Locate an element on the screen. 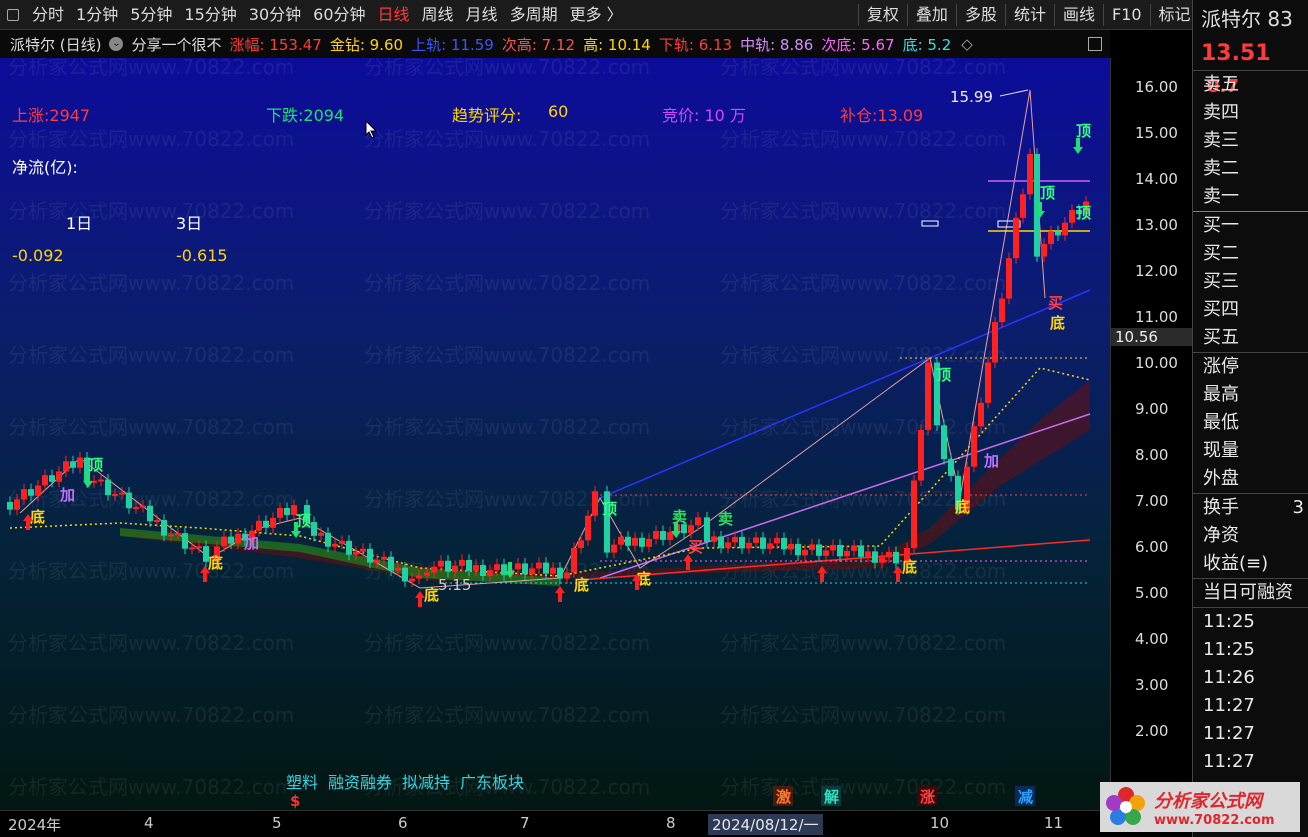 The width and height of the screenshot is (1308, 837). toolbar-action: 多股 is located at coordinates (981, 15).